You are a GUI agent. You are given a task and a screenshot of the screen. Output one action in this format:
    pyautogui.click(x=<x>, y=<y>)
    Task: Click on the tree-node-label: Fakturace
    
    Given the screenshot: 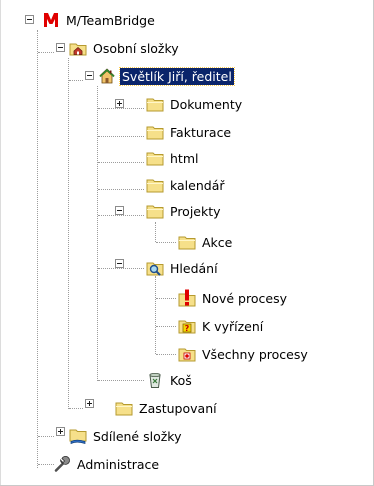 What is the action you would take?
    pyautogui.click(x=201, y=132)
    